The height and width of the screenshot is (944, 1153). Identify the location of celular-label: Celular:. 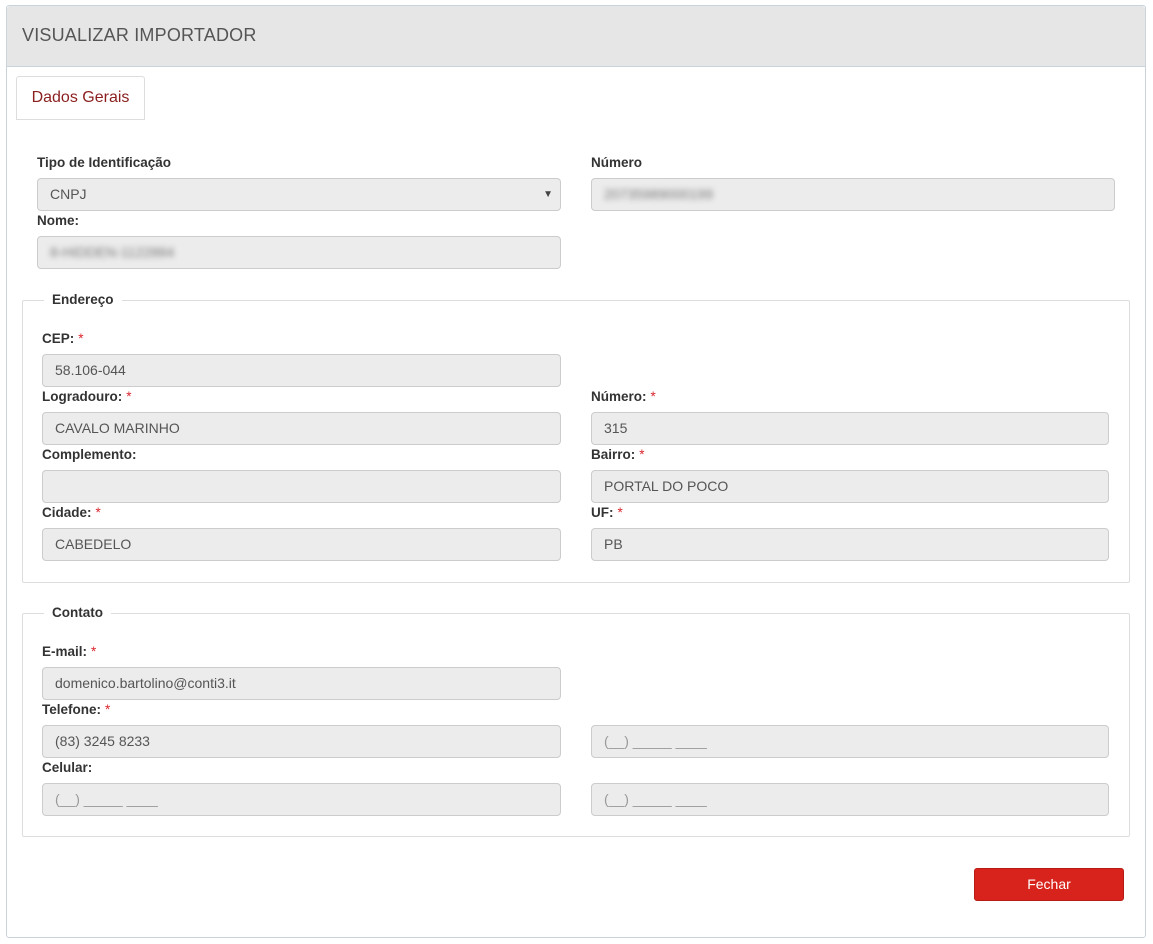
(67, 767).